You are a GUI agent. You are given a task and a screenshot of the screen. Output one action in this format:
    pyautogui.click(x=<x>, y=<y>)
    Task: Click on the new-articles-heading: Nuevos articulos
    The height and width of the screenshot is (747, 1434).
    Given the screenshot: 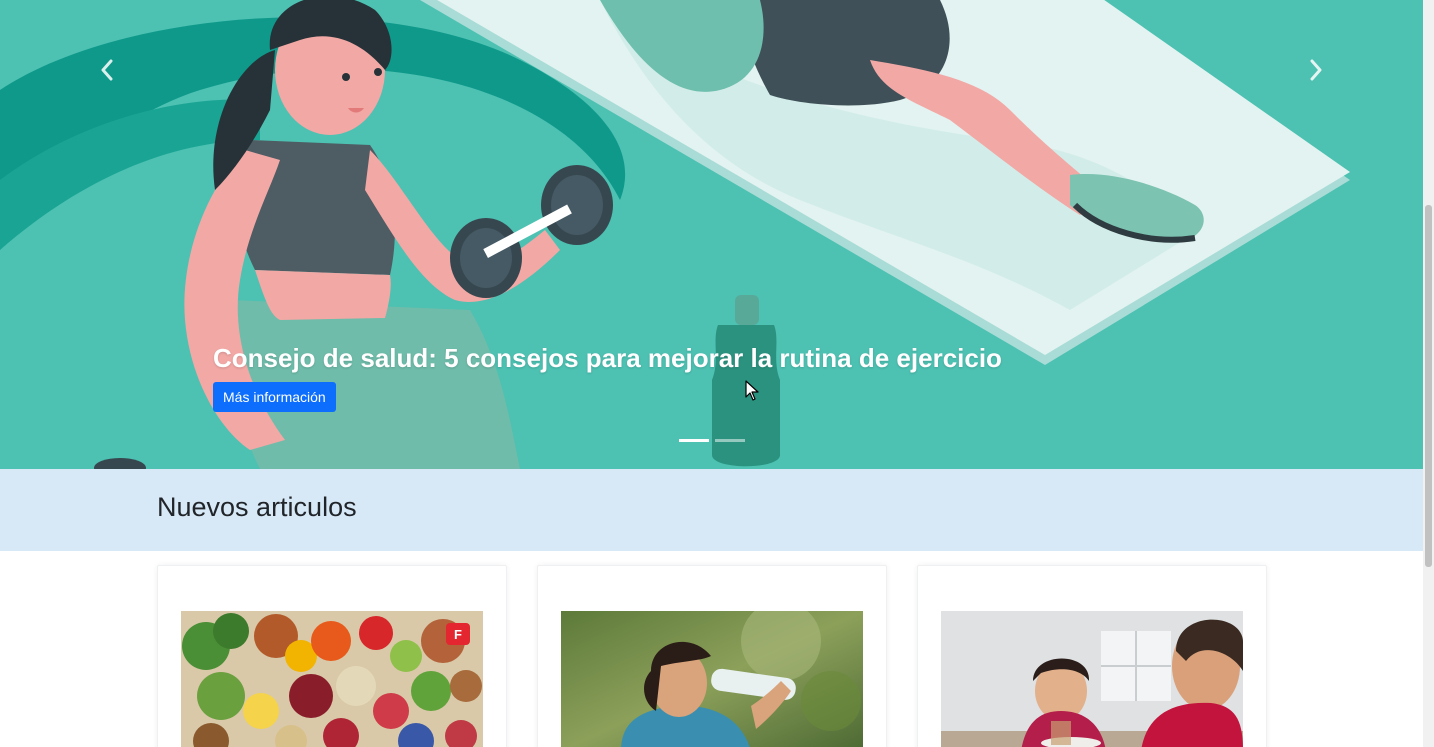 What is the action you would take?
    pyautogui.click(x=257, y=507)
    